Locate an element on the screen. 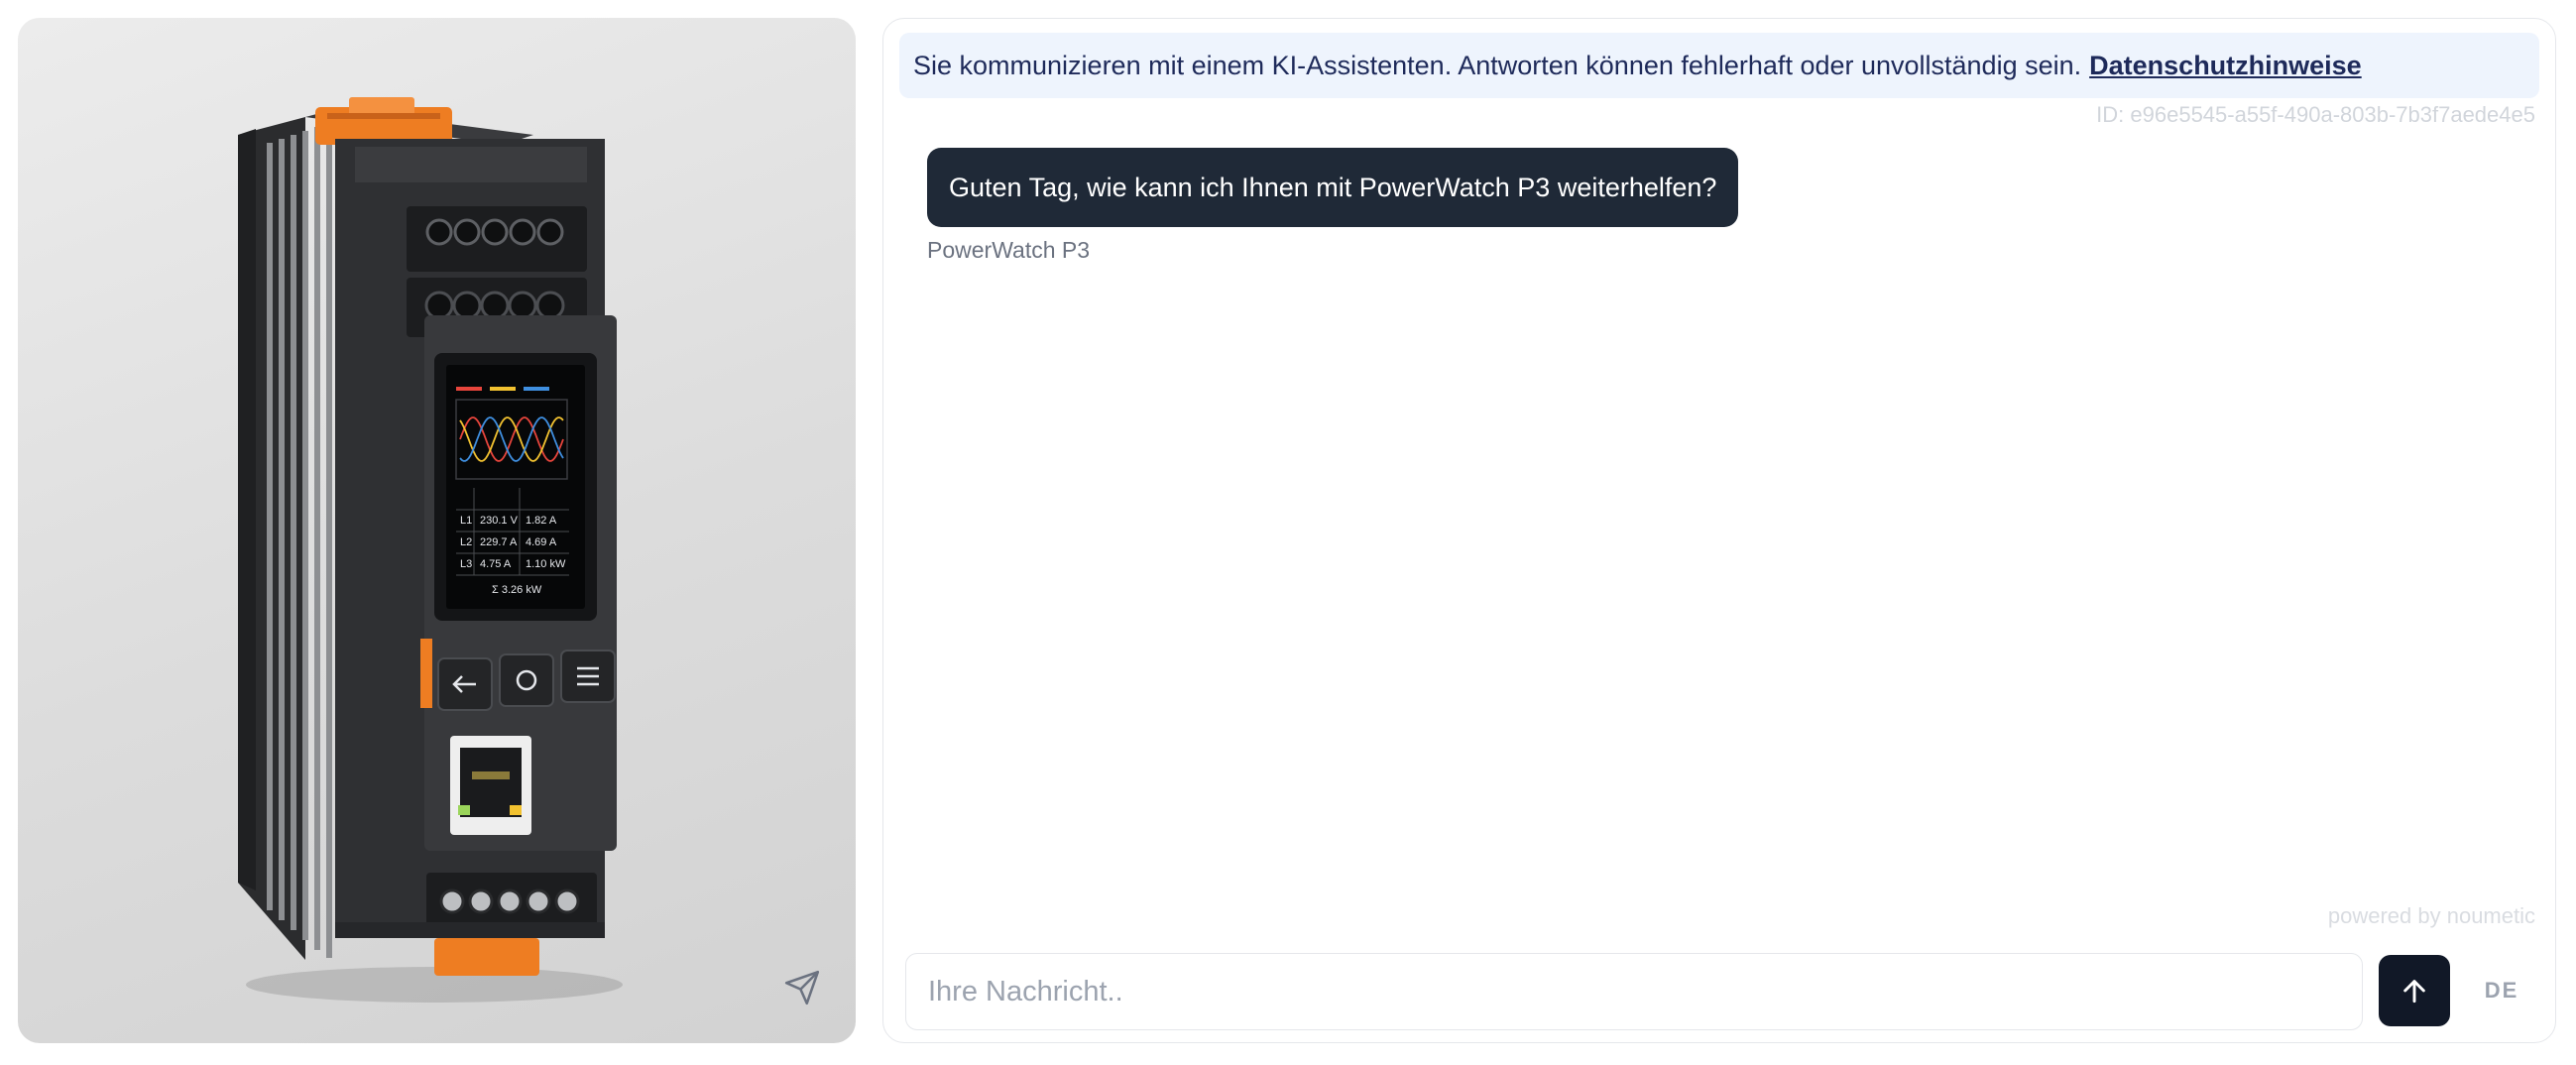 The width and height of the screenshot is (2576, 1065). lcd-value-1a: 230.1 V is located at coordinates (499, 521).